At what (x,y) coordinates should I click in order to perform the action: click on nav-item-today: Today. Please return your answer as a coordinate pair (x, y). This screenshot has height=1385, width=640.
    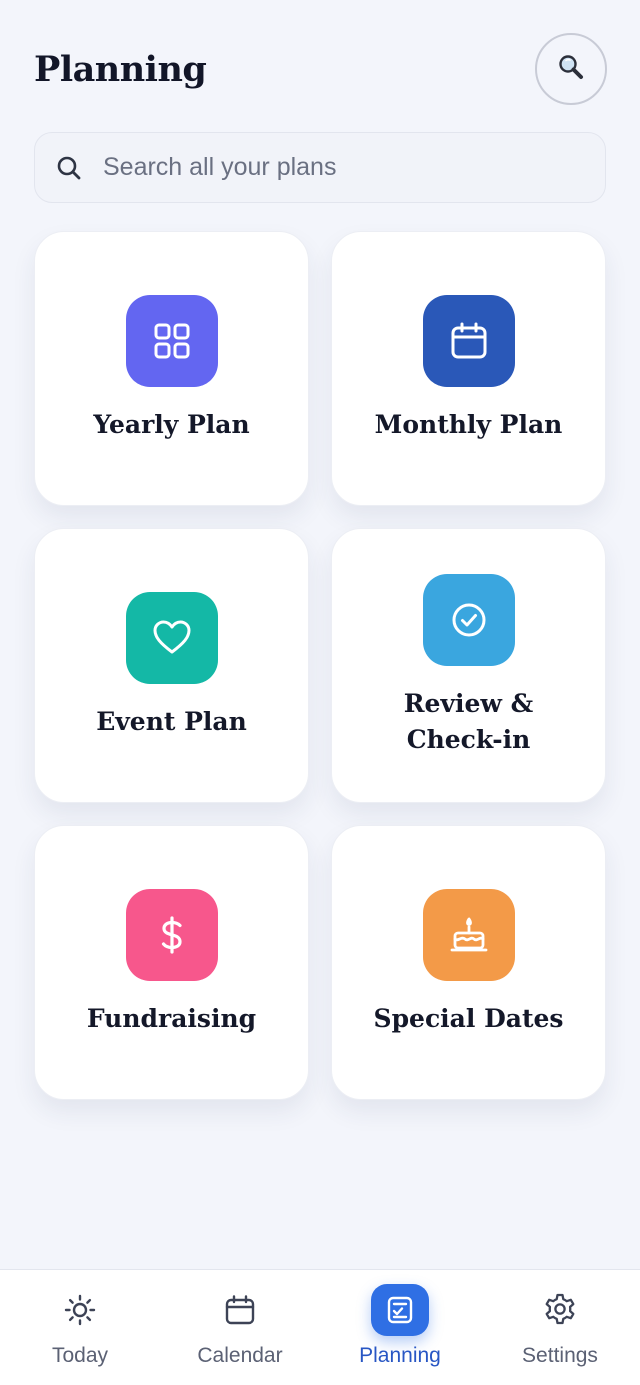
    Looking at the image, I should click on (80, 1327).